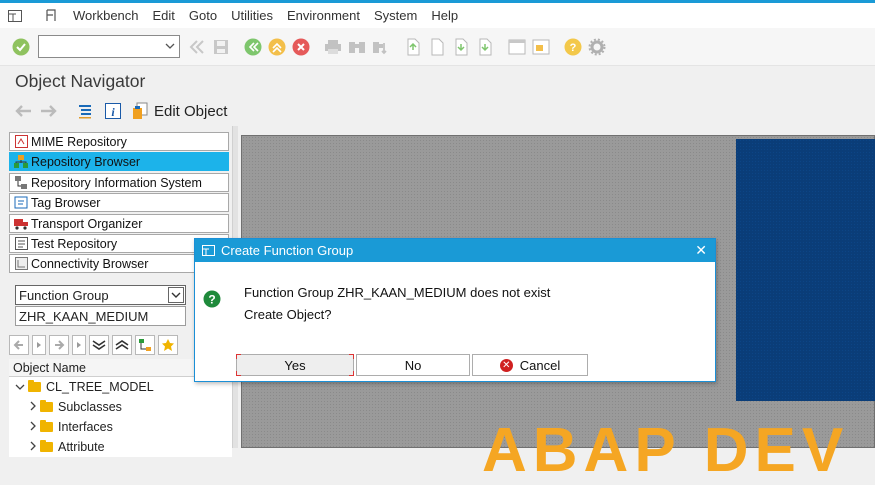 The image size is (875, 485). I want to click on menu-edit: Edit, so click(164, 15).